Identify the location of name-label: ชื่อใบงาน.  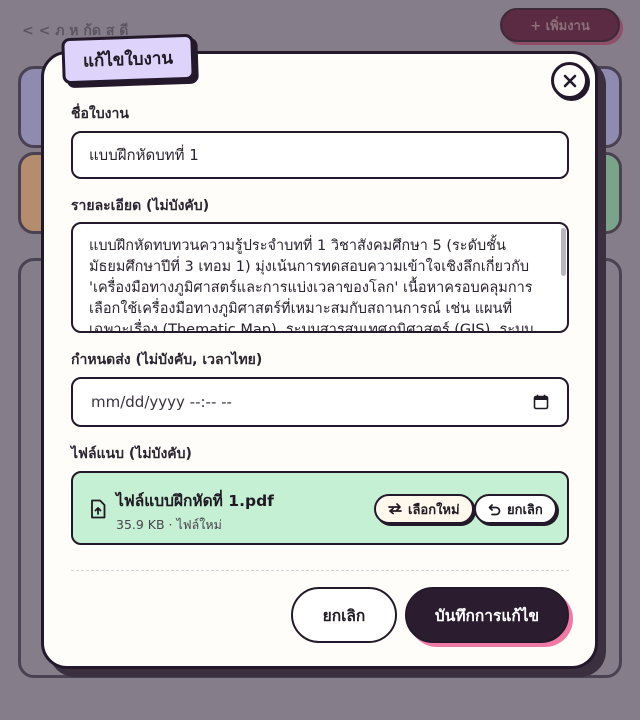
(100, 114).